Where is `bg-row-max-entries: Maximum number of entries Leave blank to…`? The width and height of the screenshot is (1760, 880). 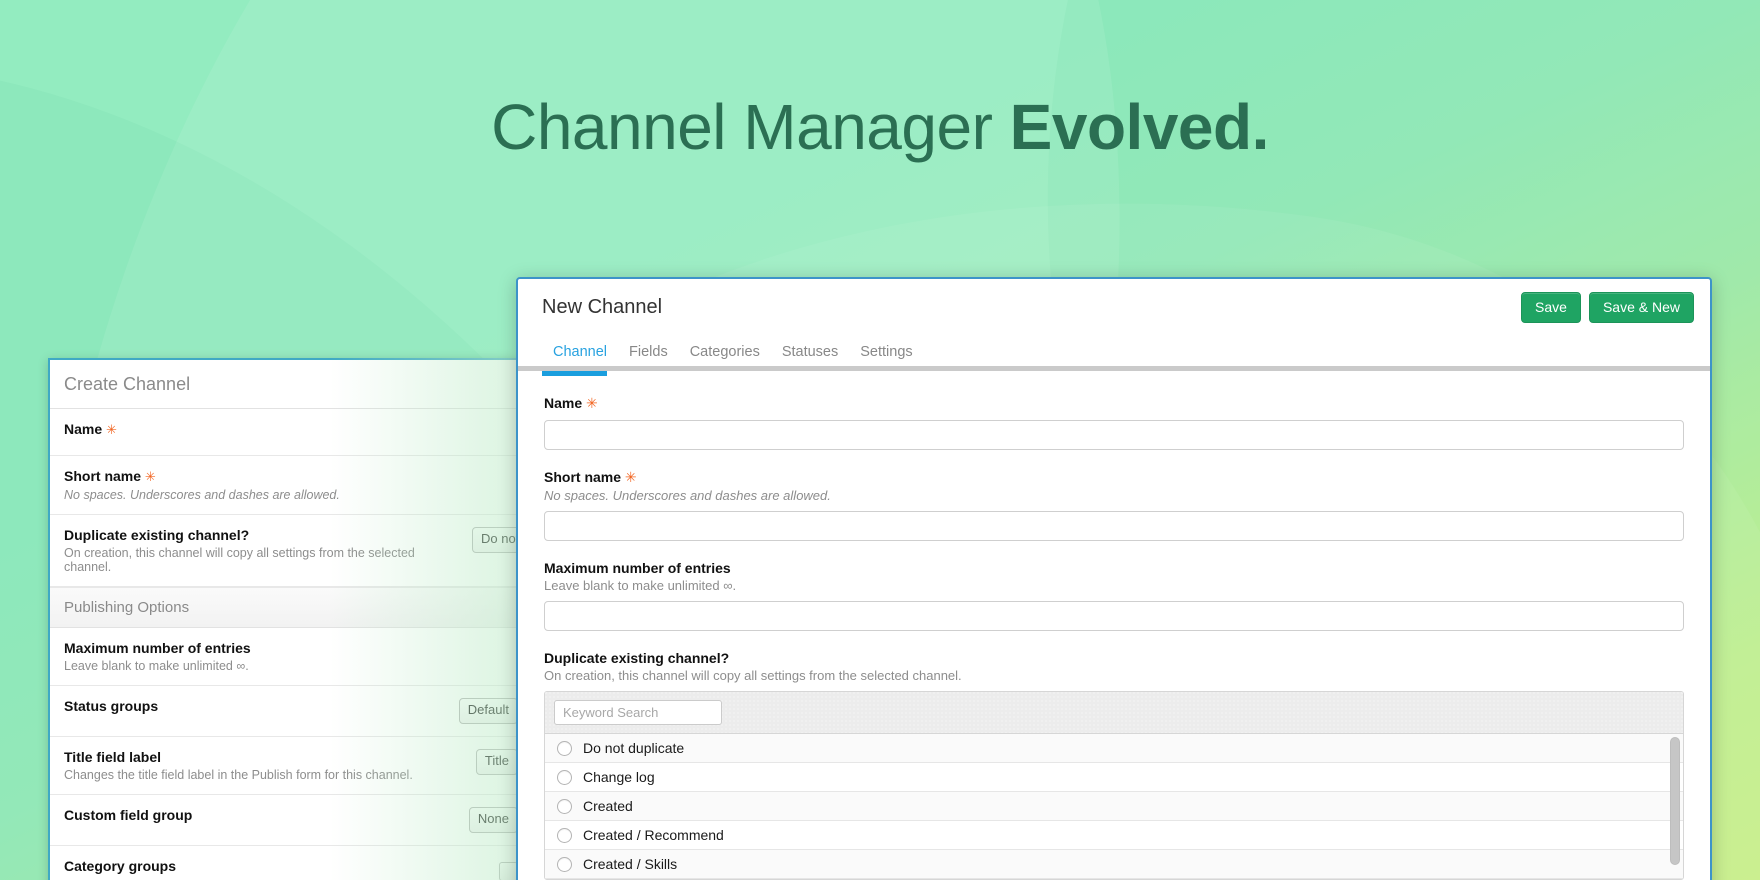
bg-row-max-entries: Maximum number of entries Leave blank to… is located at coordinates (284, 657).